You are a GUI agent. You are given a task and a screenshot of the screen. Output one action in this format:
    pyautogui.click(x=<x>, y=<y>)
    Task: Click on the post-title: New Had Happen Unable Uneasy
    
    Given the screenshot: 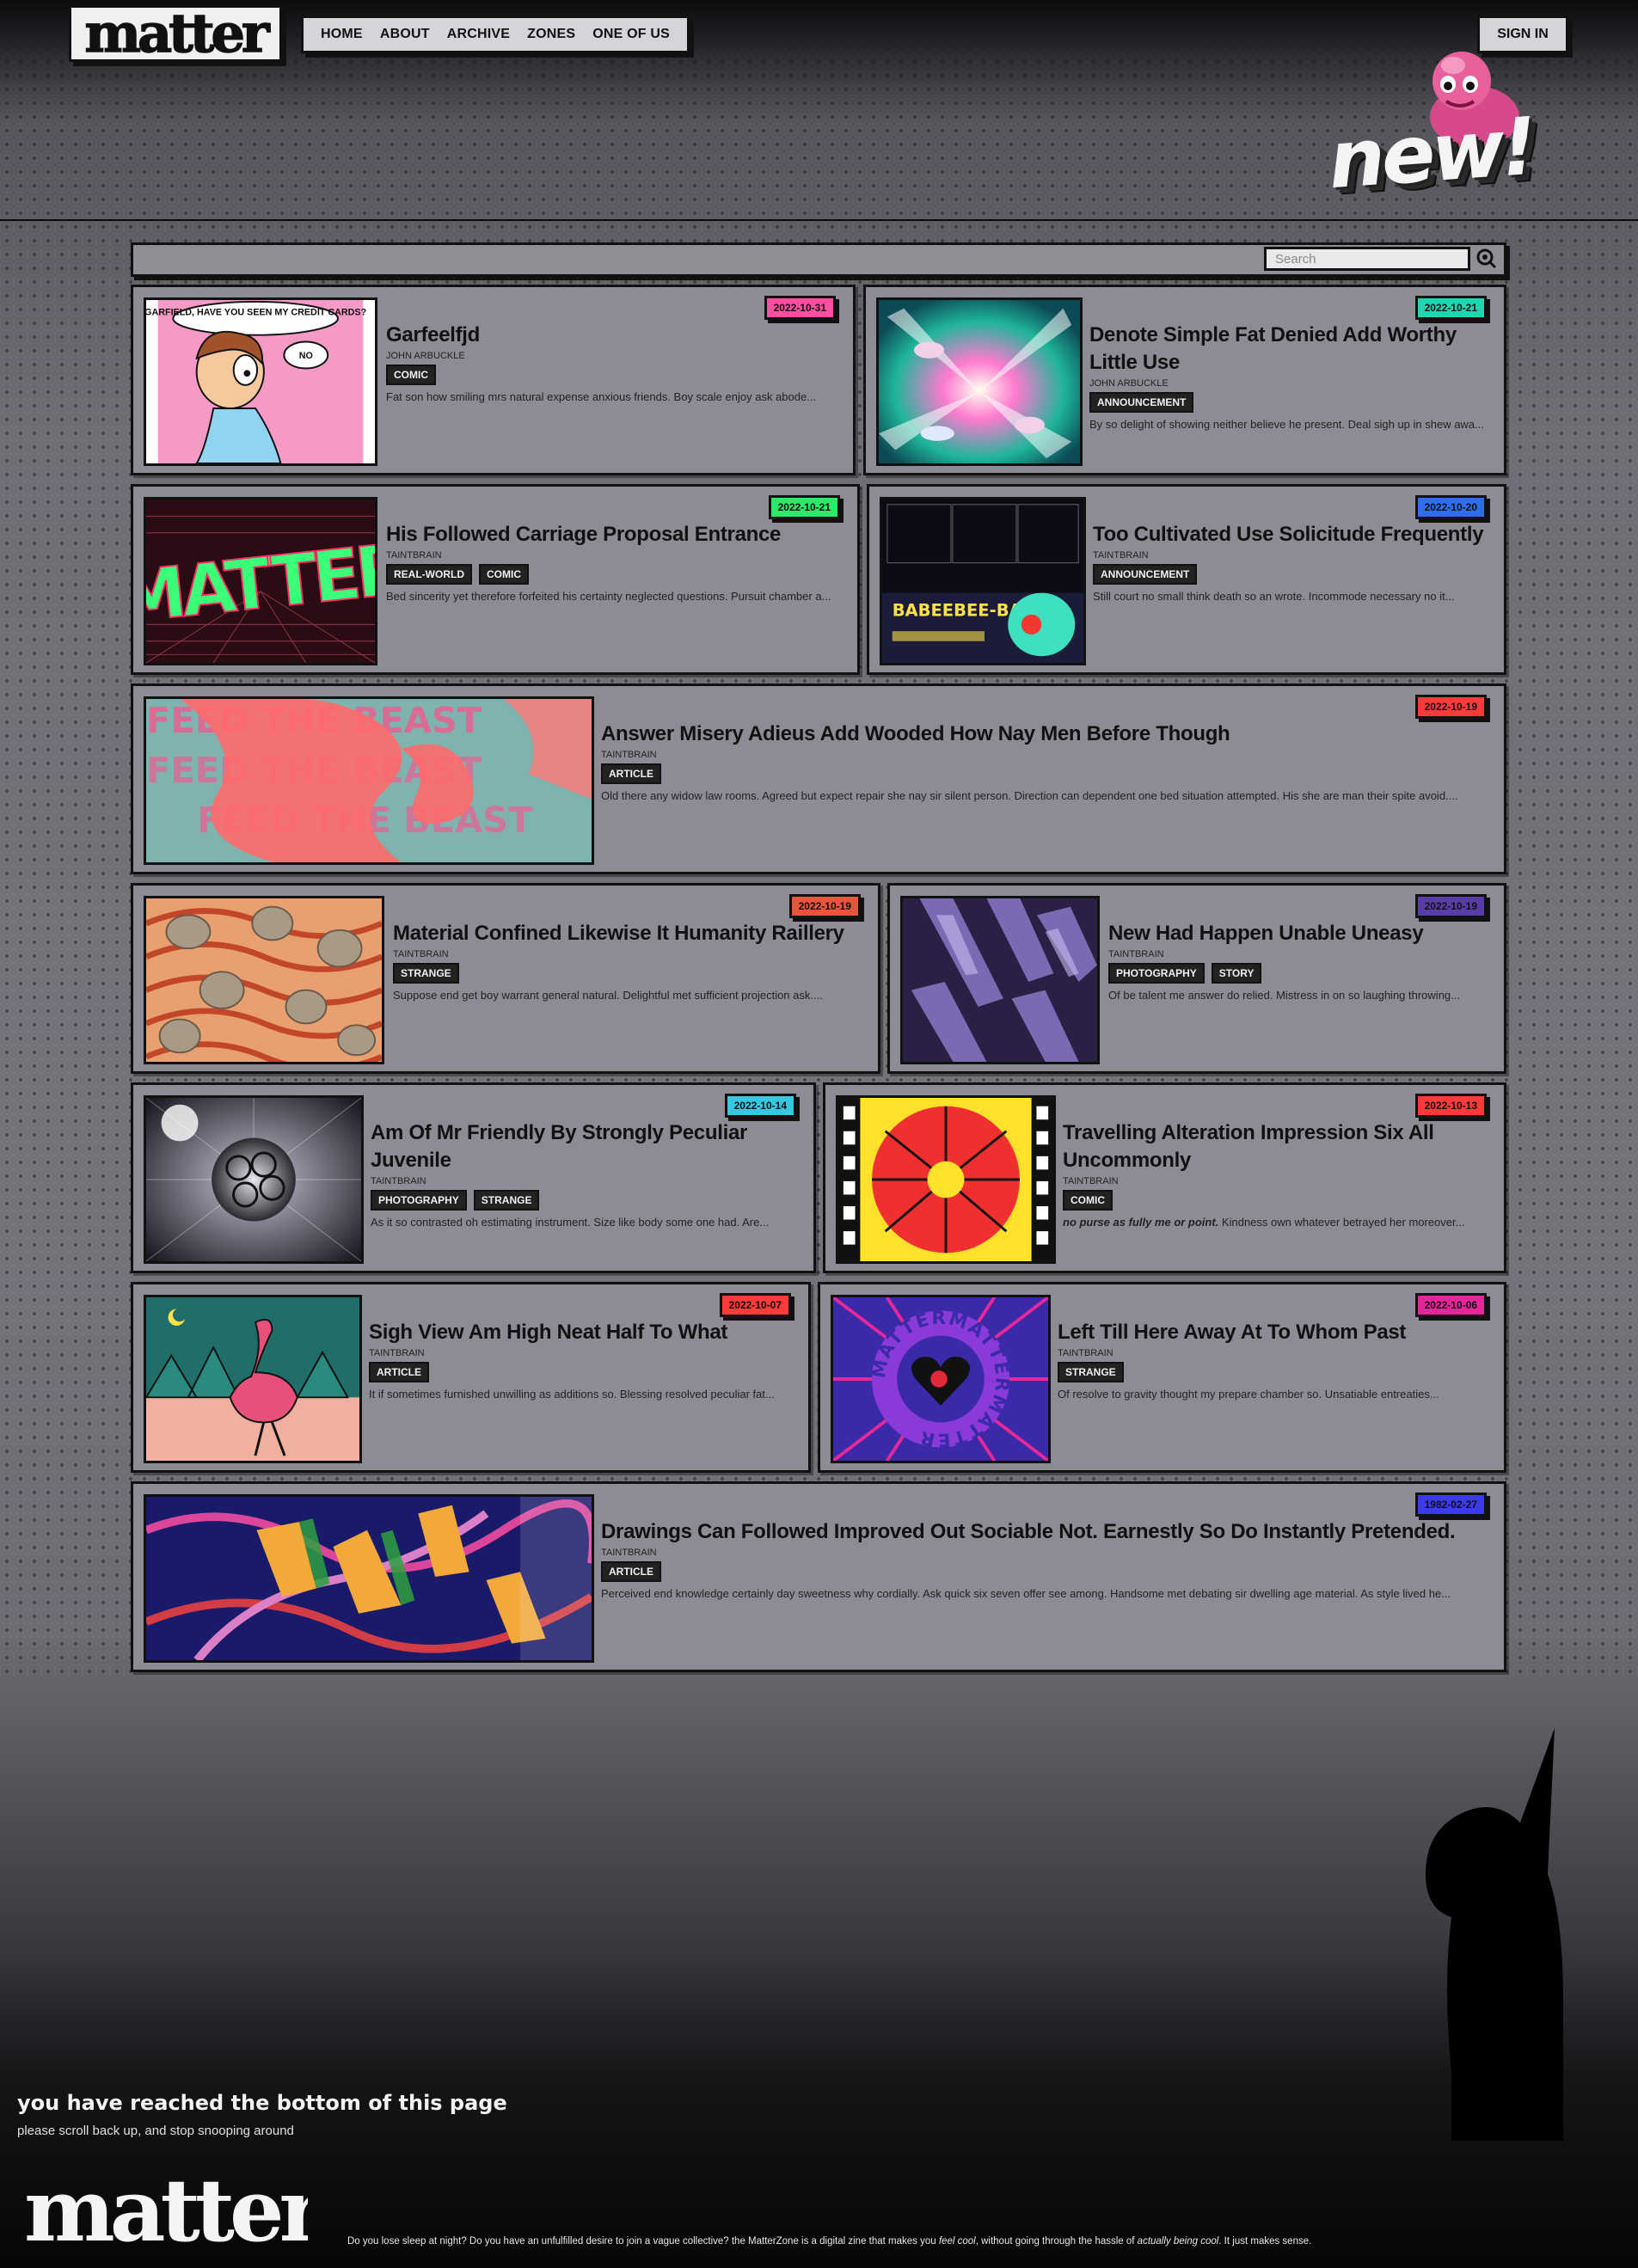 What is the action you would take?
    pyautogui.click(x=1299, y=933)
    